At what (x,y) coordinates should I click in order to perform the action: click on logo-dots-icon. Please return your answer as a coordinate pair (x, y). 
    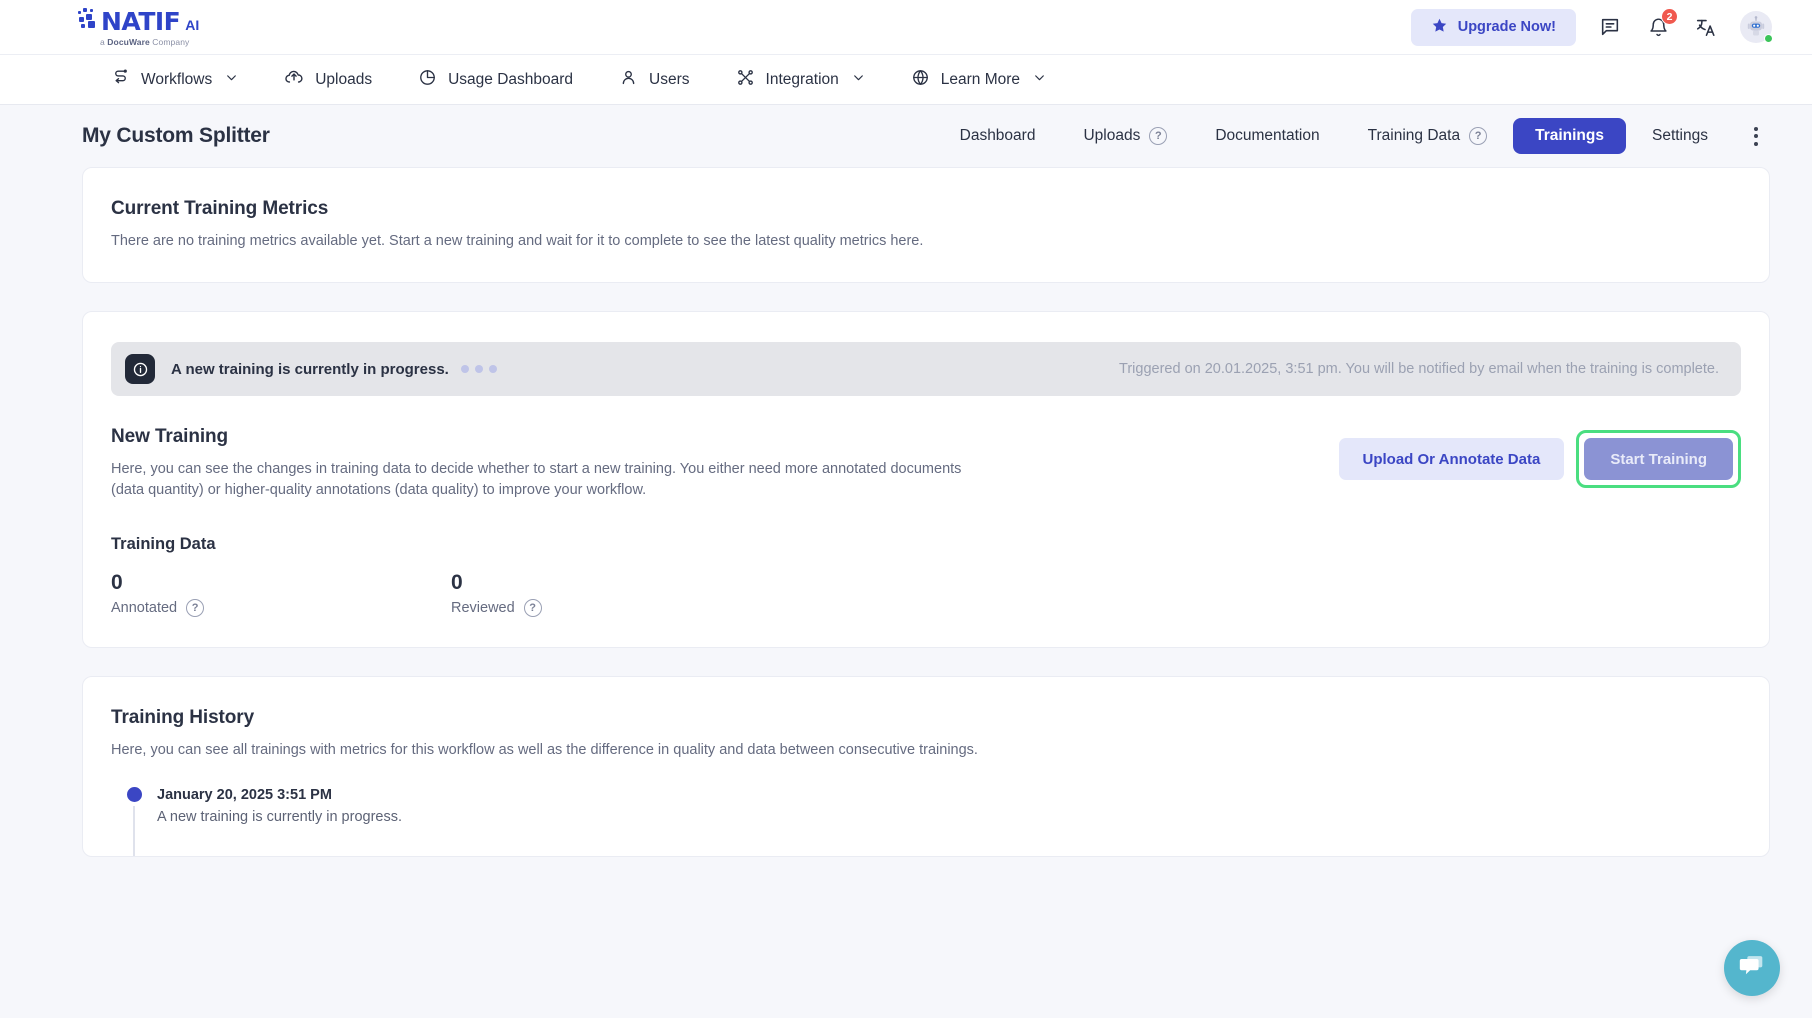
    Looking at the image, I should click on (89, 19).